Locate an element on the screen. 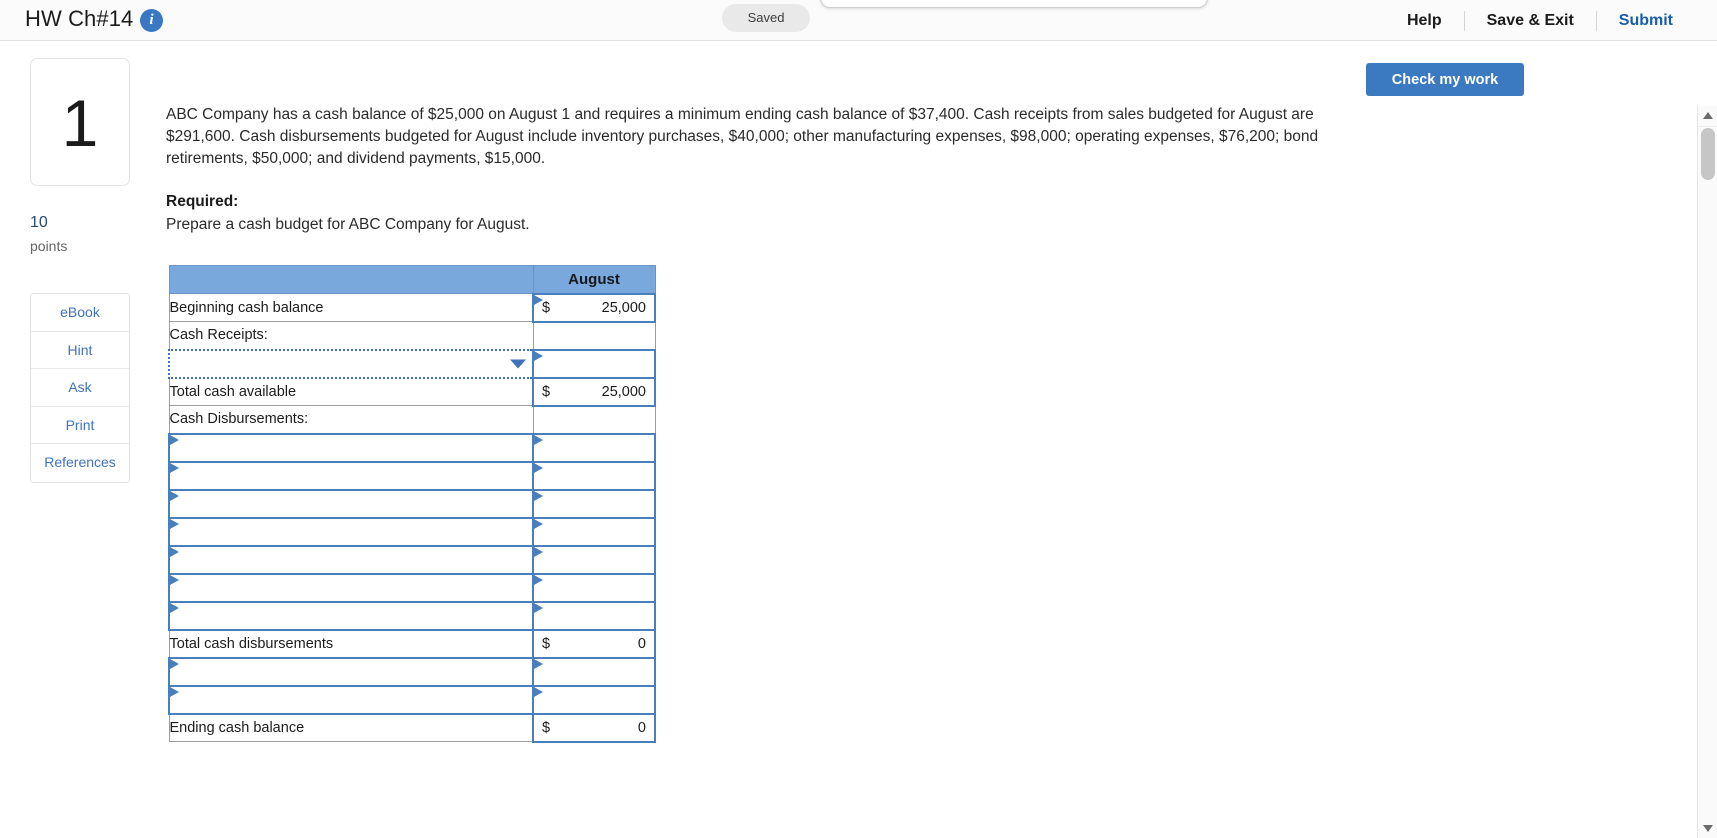 This screenshot has width=1717, height=838. table-row: Total cash available $25,000 is located at coordinates (412, 391).